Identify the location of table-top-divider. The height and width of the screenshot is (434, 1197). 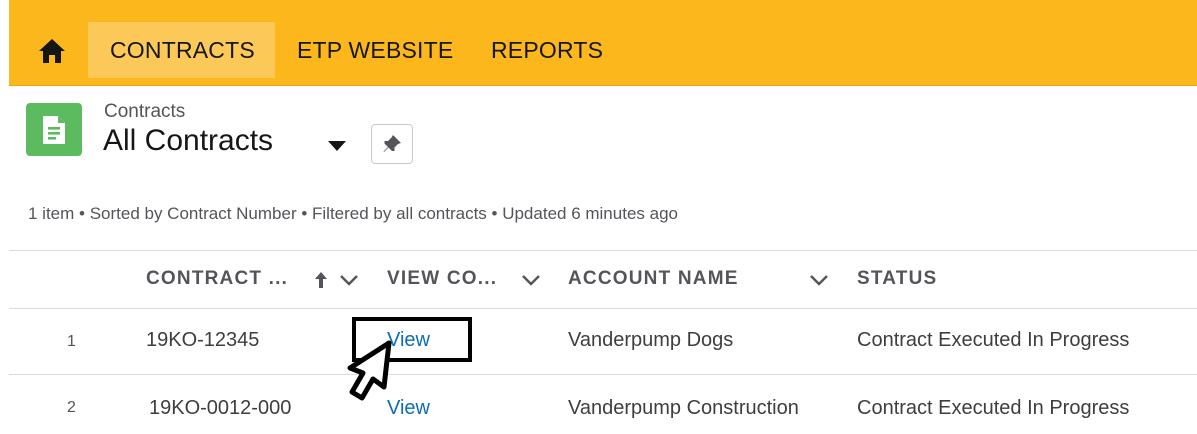
(603, 250).